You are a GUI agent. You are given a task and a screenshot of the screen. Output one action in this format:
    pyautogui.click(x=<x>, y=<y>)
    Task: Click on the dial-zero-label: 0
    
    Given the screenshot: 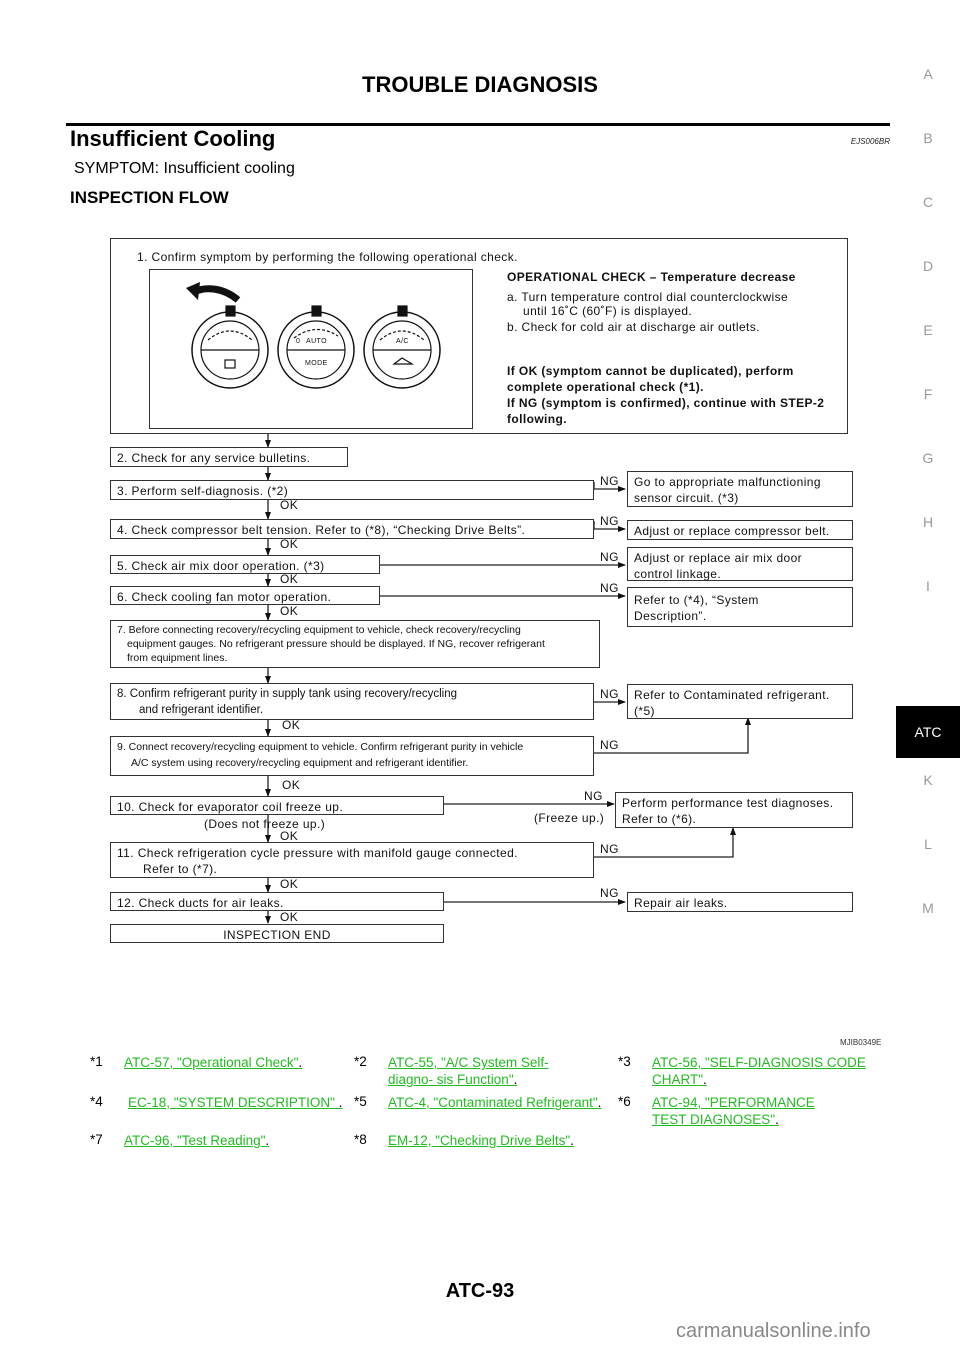 What is the action you would take?
    pyautogui.click(x=298, y=341)
    